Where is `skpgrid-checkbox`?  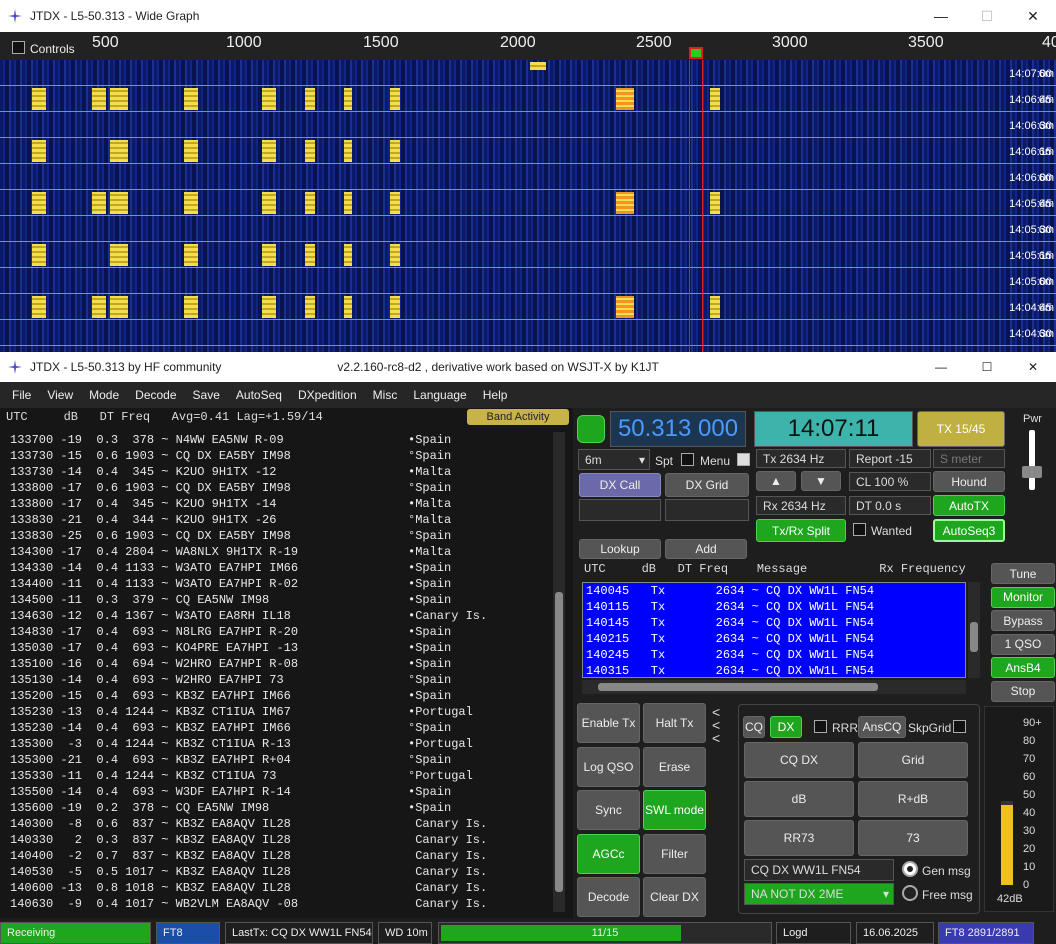
skpgrid-checkbox is located at coordinates (959, 726).